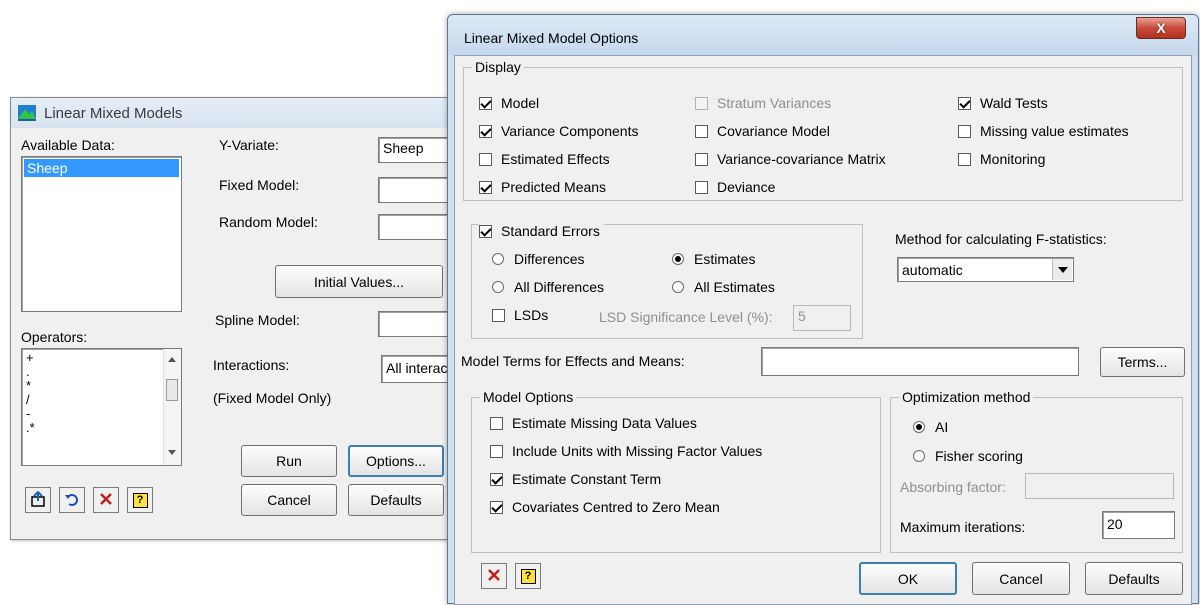 Image resolution: width=1200 pixels, height=605 pixels. Describe the element at coordinates (555, 159) in the screenshot. I see `checkbox-label: Estimated Effects` at that location.